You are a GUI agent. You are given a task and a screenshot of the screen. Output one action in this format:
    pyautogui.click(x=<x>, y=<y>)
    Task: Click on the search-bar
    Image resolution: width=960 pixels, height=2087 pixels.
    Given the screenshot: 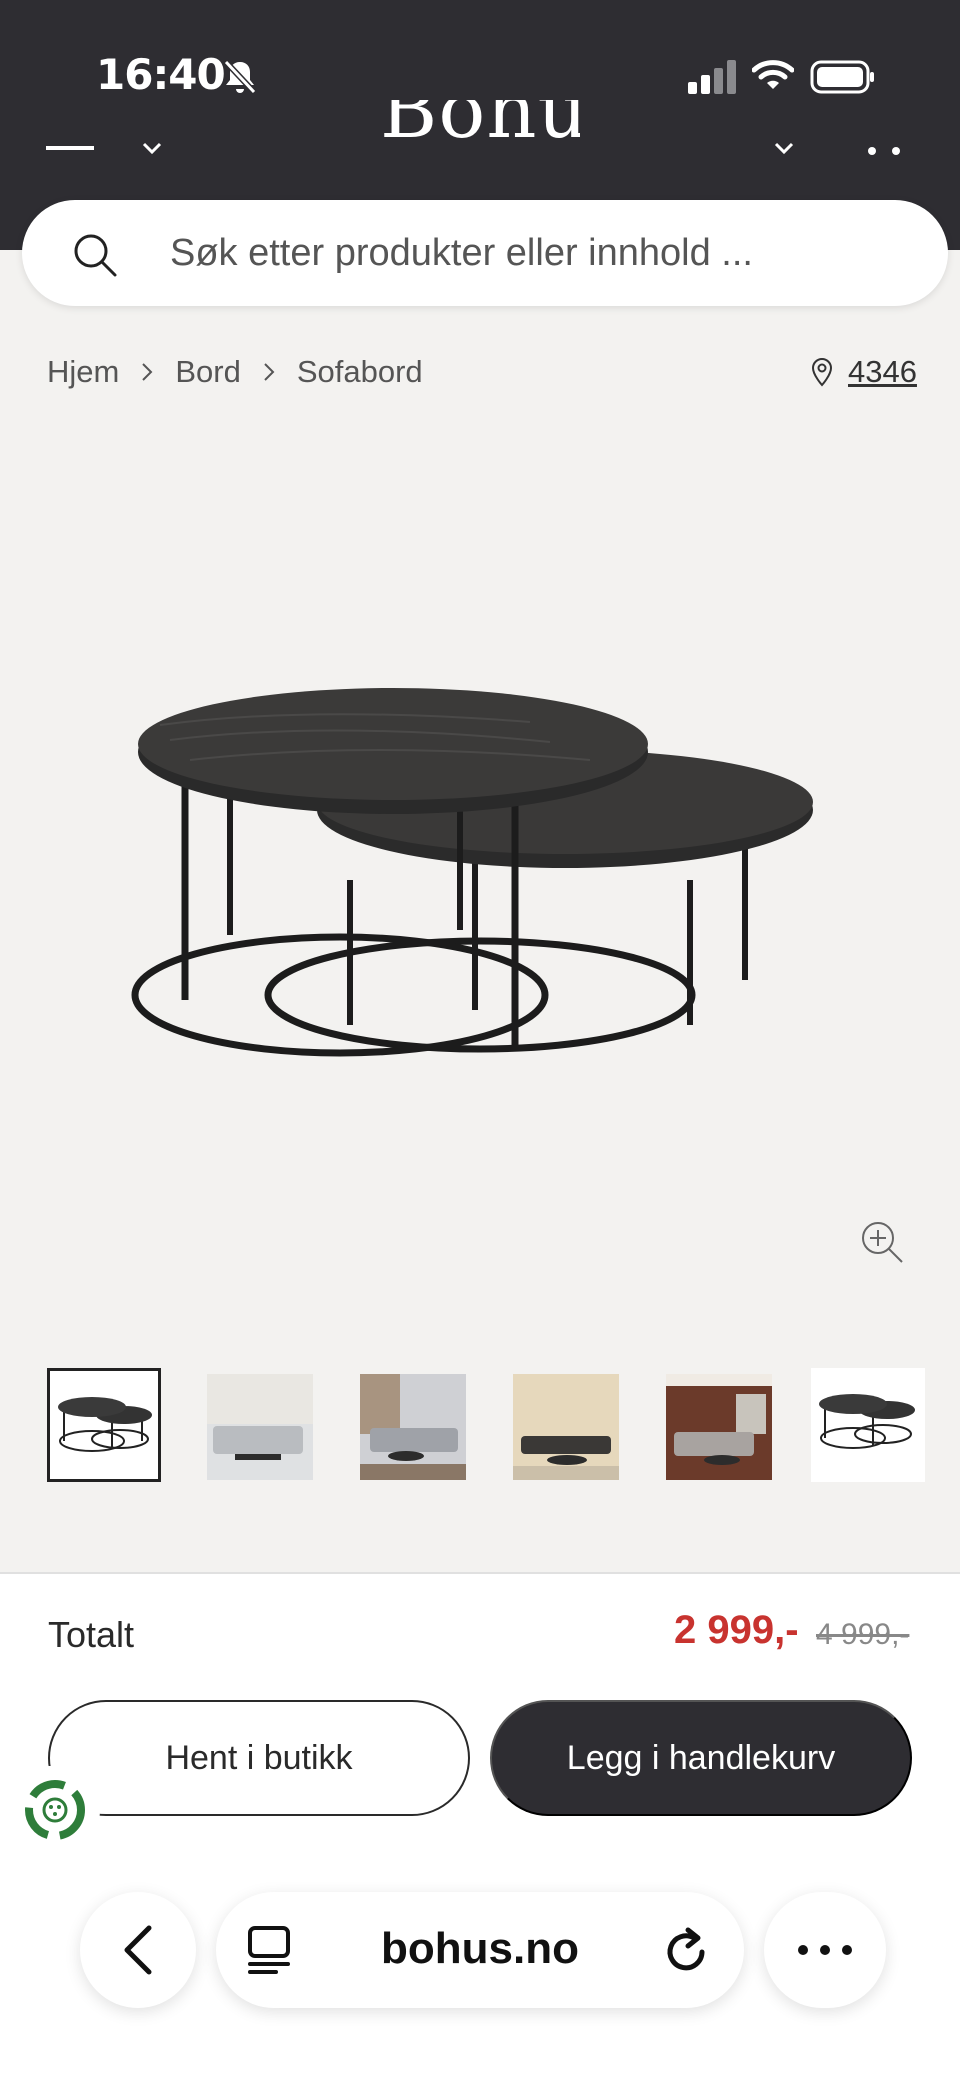 What is the action you would take?
    pyautogui.click(x=485, y=253)
    